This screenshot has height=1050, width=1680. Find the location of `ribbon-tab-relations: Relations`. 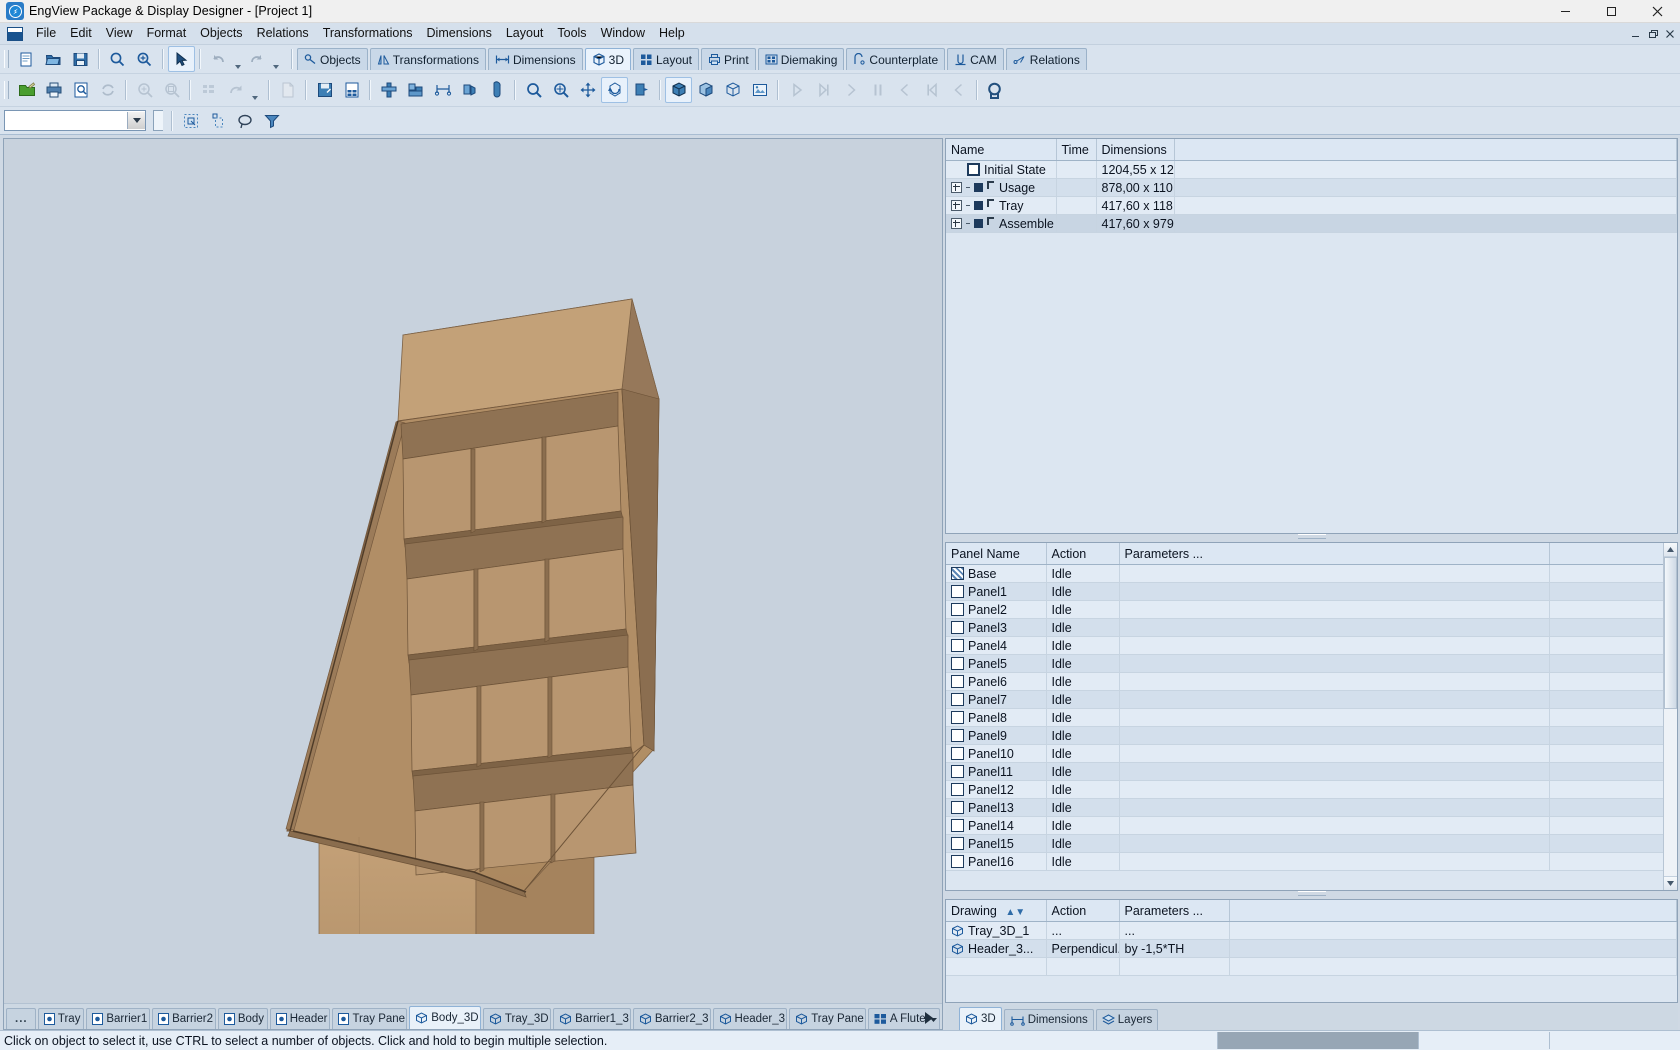

ribbon-tab-relations: Relations is located at coordinates (1046, 59).